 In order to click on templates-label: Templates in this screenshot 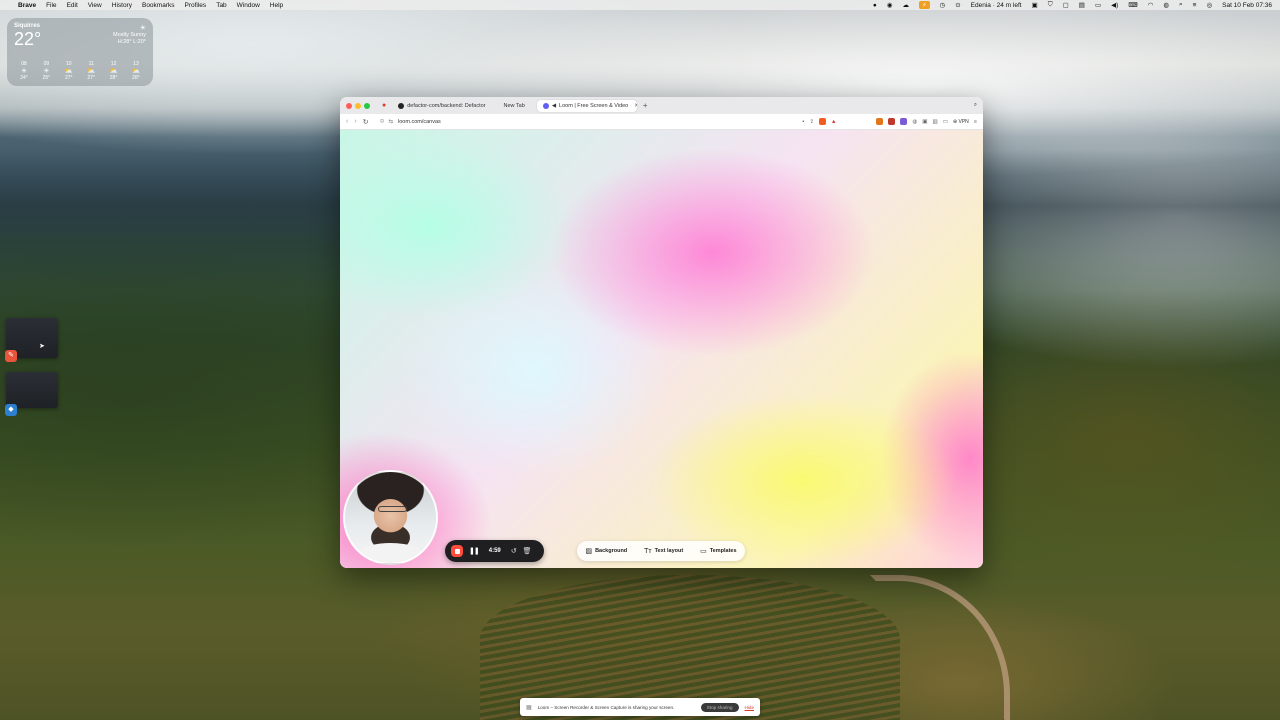, I will do `click(723, 551)`.